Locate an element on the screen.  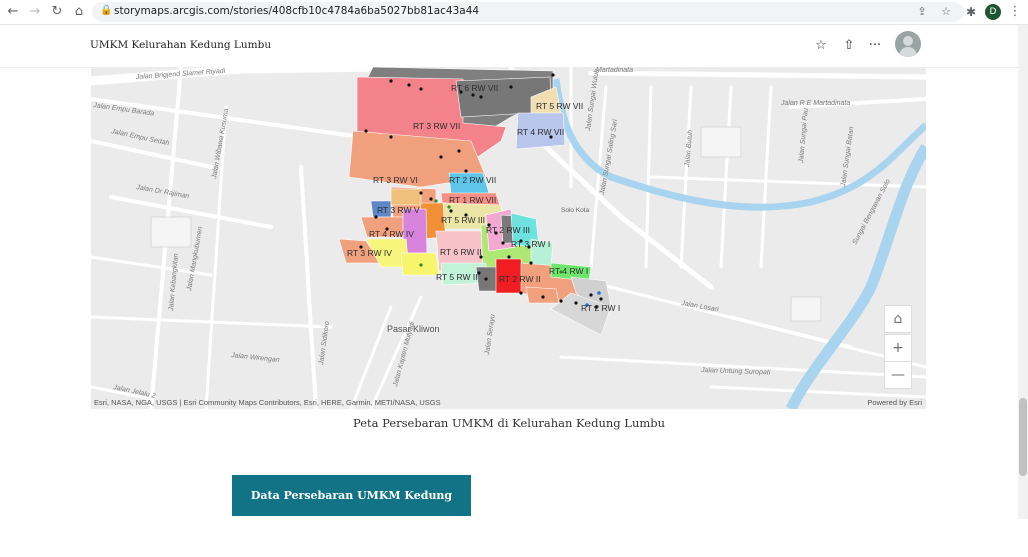
street-label: Martadinata is located at coordinates (614, 70).